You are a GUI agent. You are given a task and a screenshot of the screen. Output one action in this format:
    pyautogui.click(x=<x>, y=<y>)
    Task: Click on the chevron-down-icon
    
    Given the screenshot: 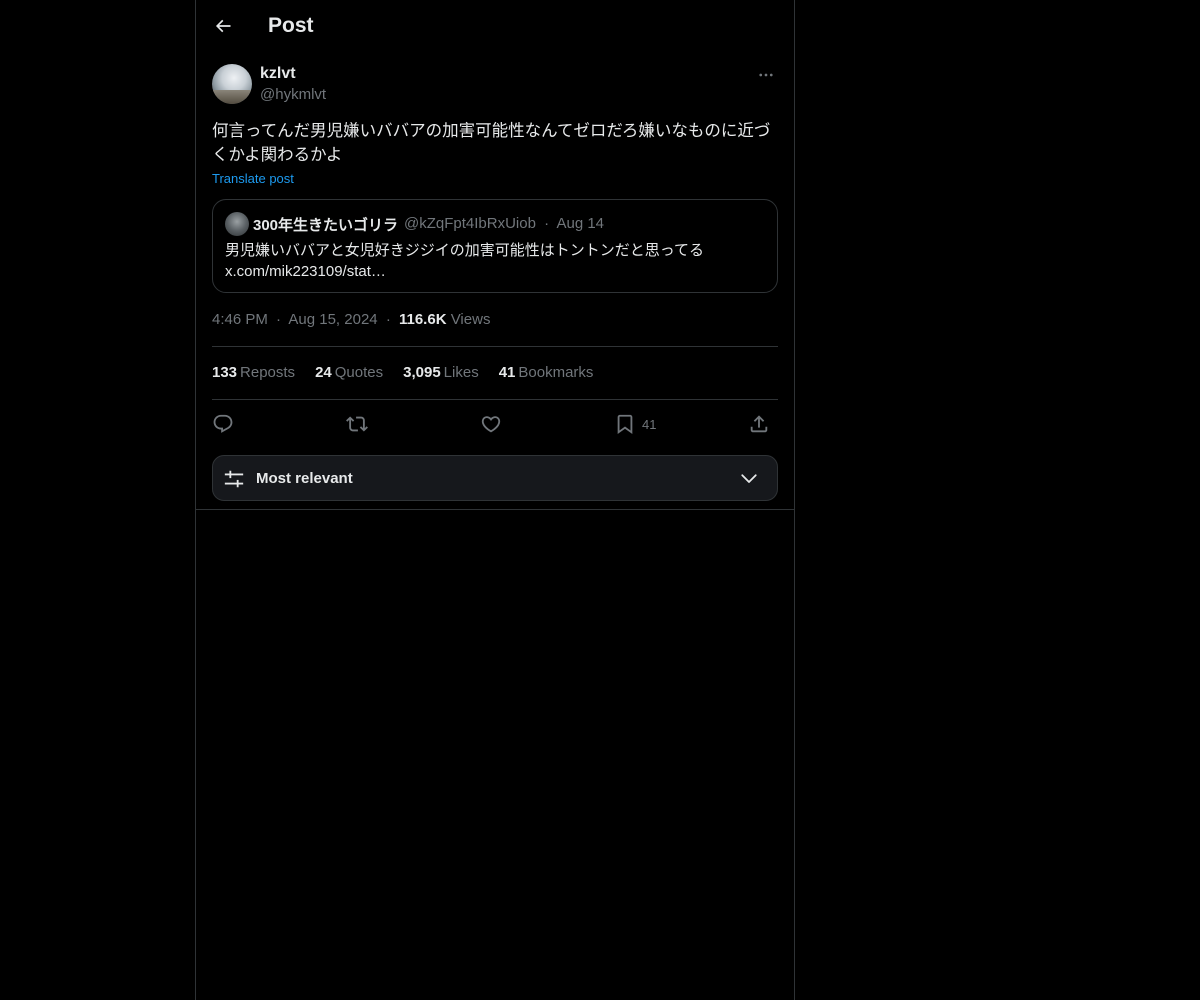 What is the action you would take?
    pyautogui.click(x=749, y=478)
    